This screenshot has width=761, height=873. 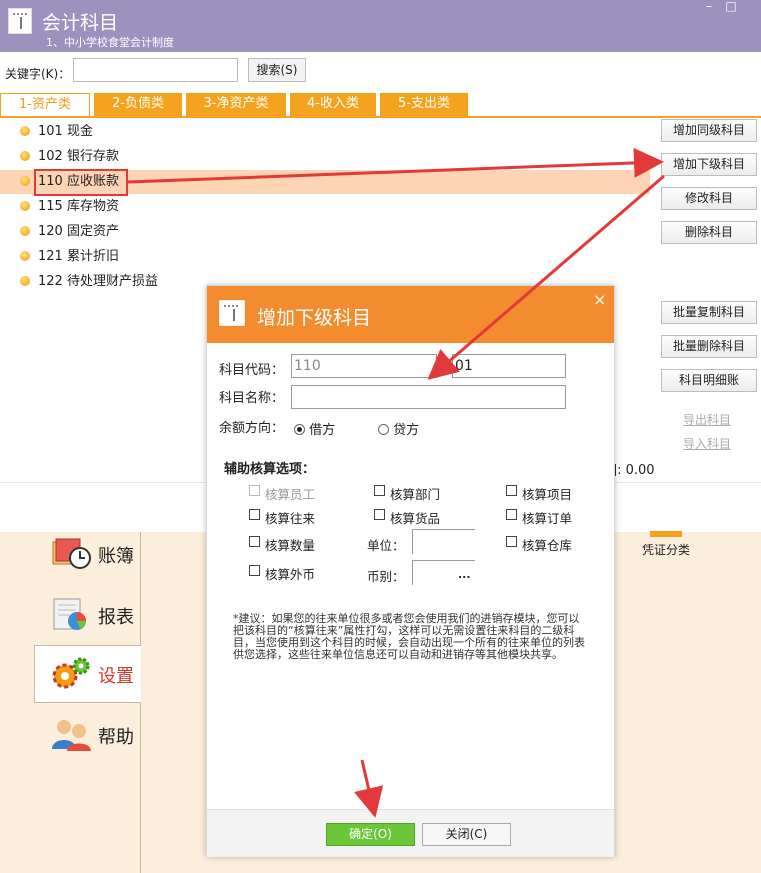 I want to click on department-option-label: 核算部门, so click(x=415, y=494).